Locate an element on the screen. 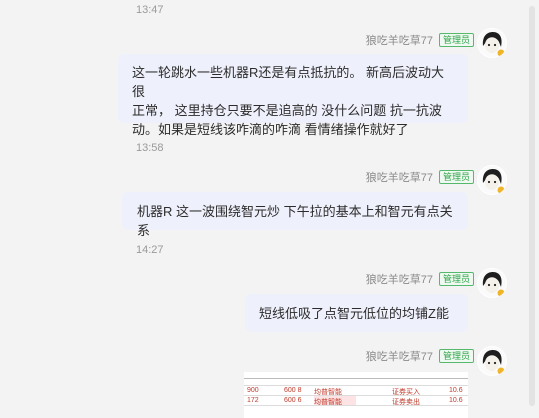 This screenshot has width=539, height=418. timestamp: 14:27 is located at coordinates (150, 250).